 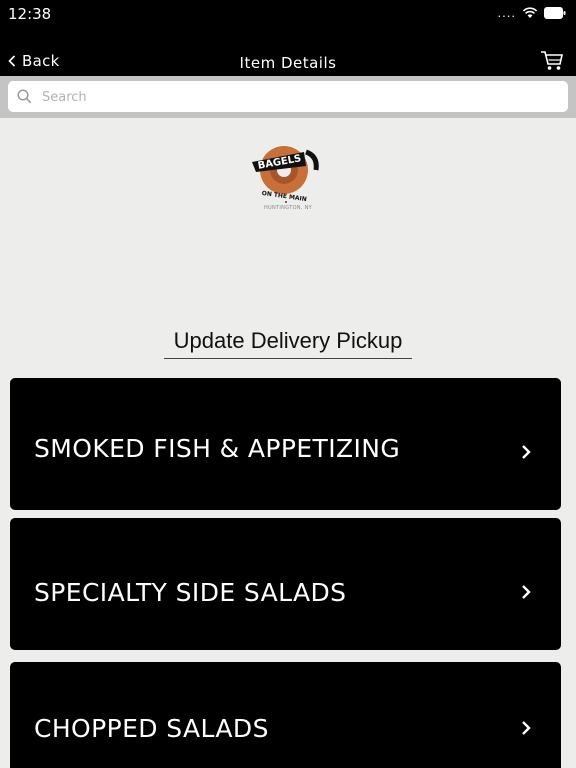 What do you see at coordinates (288, 343) in the screenshot?
I see `update-delivery-pickup-link: Update Delivery Pickup` at bounding box center [288, 343].